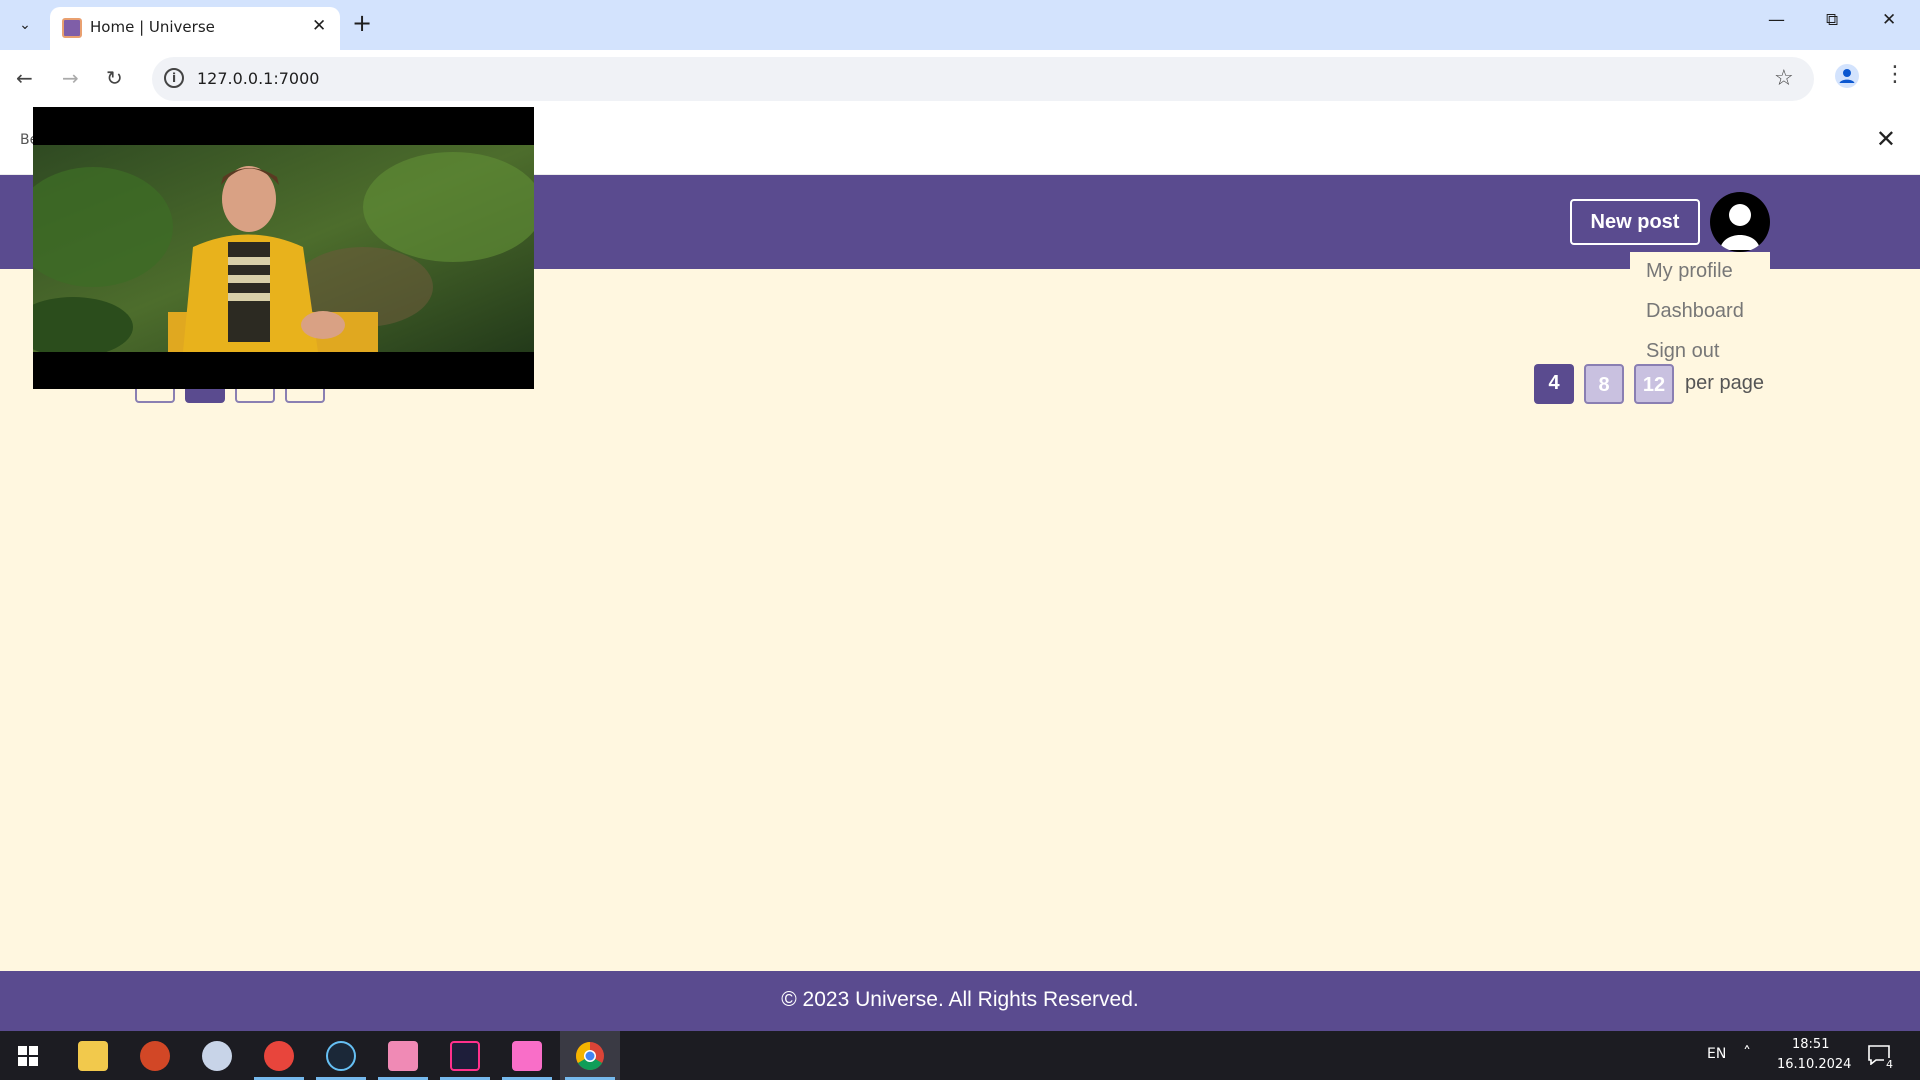 This screenshot has height=1080, width=1920. What do you see at coordinates (70, 78) in the screenshot?
I see `forward-icon: →` at bounding box center [70, 78].